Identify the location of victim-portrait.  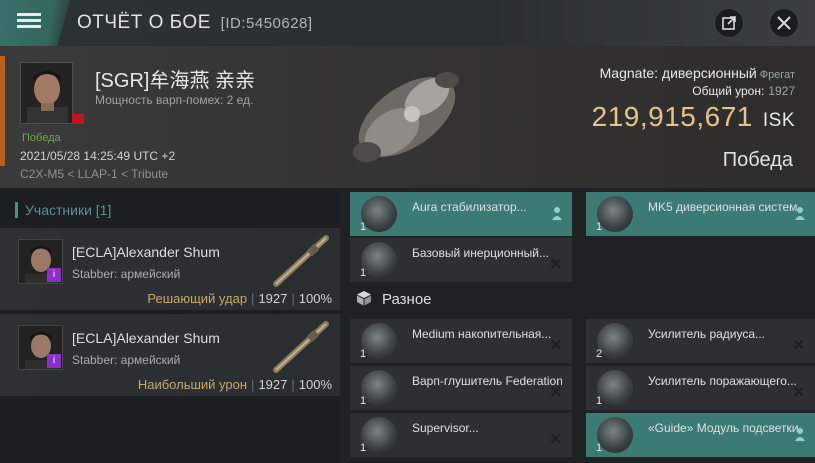
(46, 93).